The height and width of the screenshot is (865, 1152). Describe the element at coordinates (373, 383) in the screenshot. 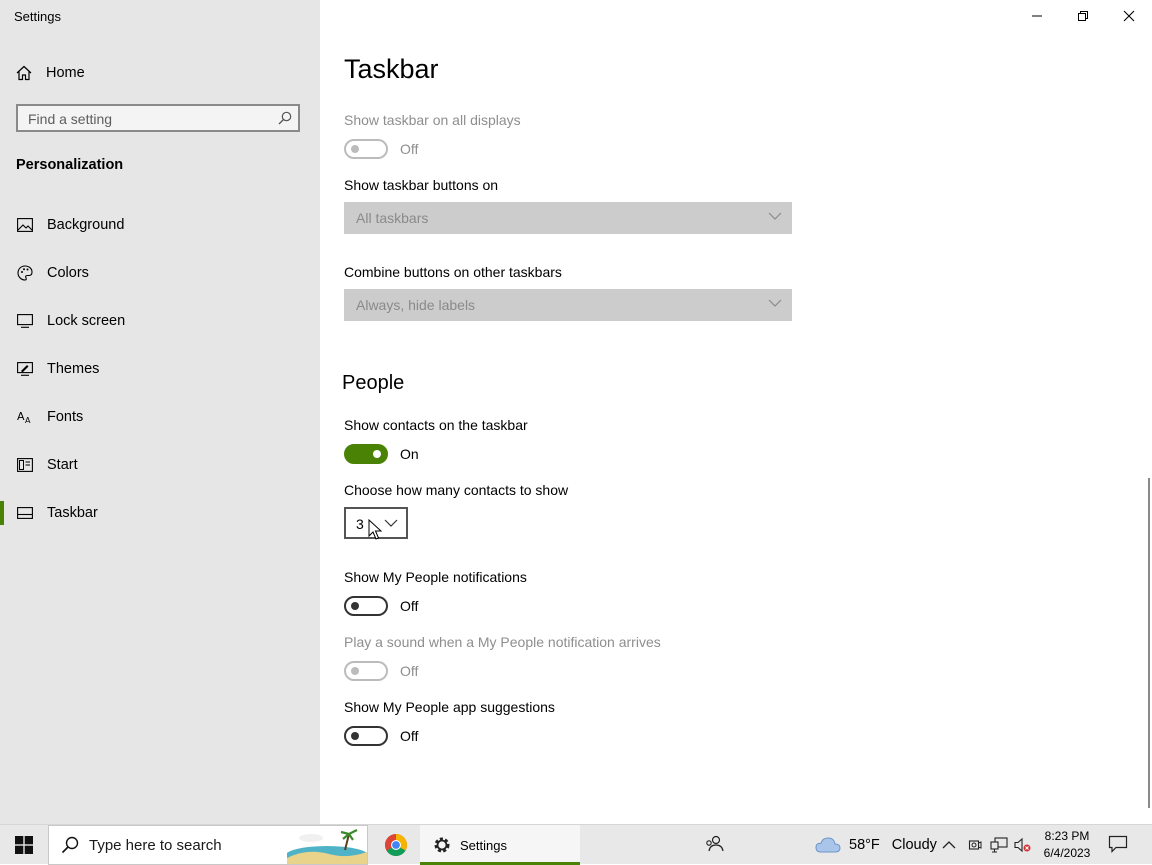

I see `people-heading: People` at that location.